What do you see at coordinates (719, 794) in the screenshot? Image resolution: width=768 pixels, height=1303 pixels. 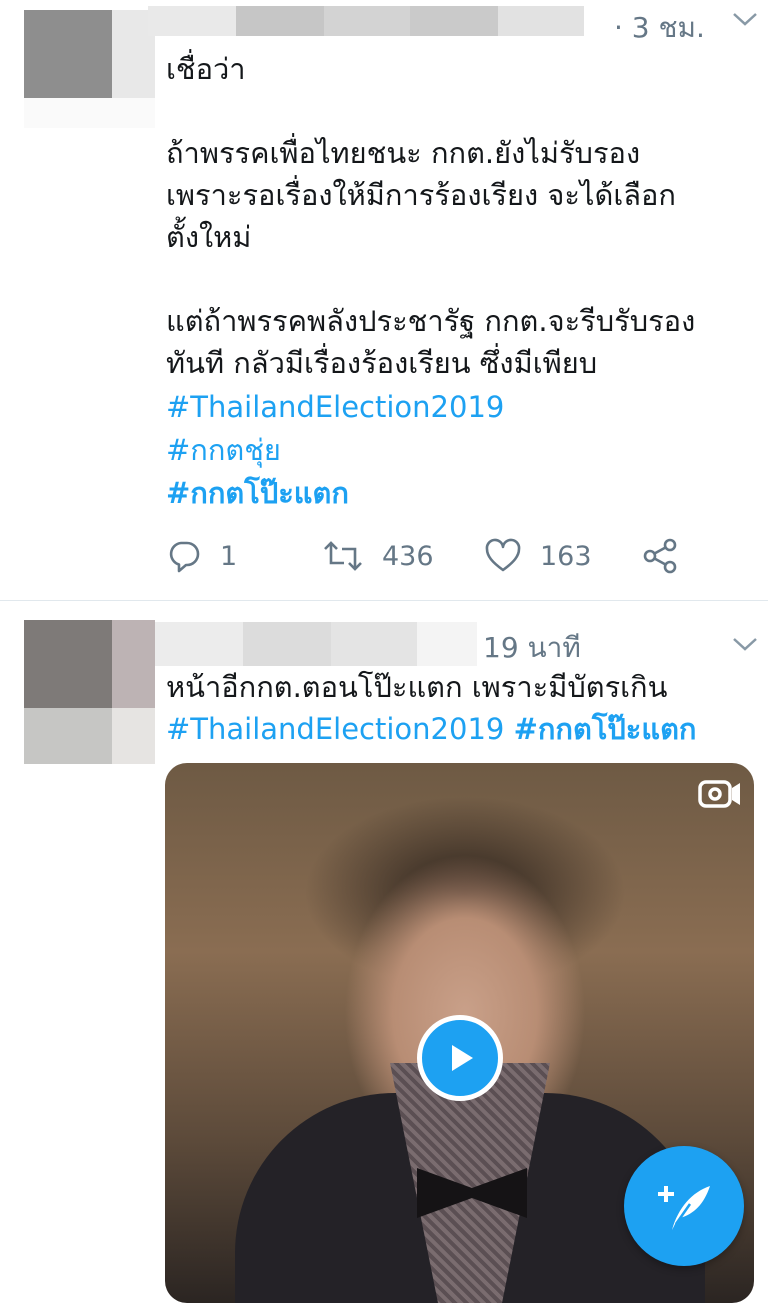 I see `video-camera-icon` at bounding box center [719, 794].